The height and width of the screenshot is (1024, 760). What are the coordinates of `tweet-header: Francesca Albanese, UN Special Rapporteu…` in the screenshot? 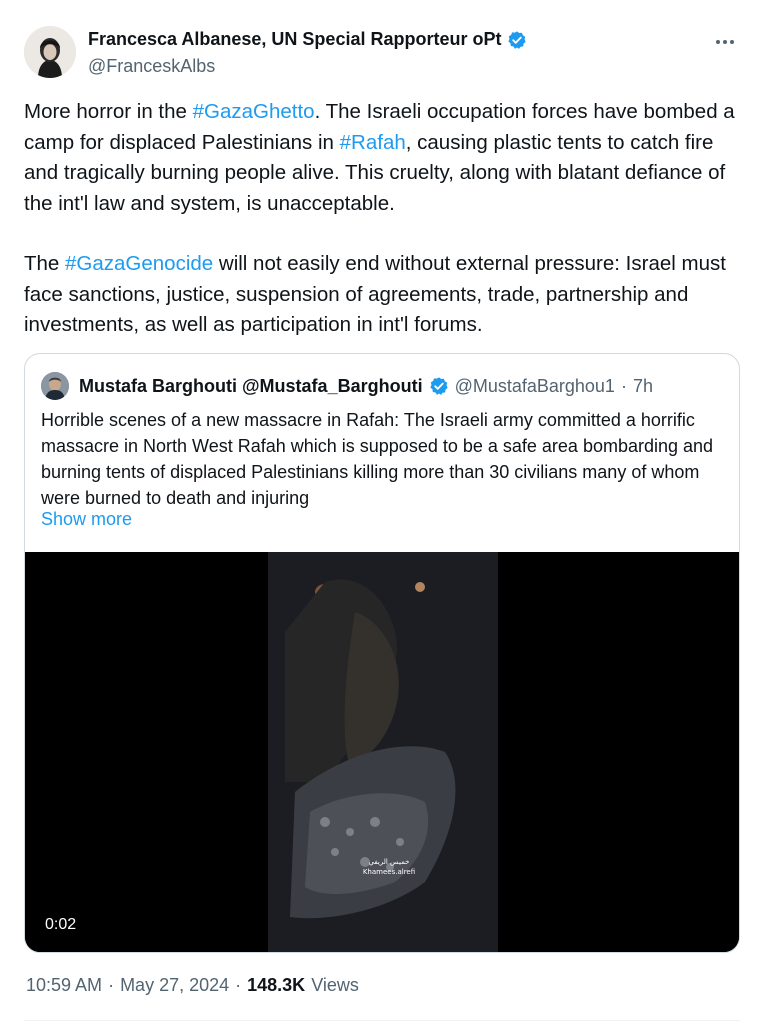 It's located at (382, 54).